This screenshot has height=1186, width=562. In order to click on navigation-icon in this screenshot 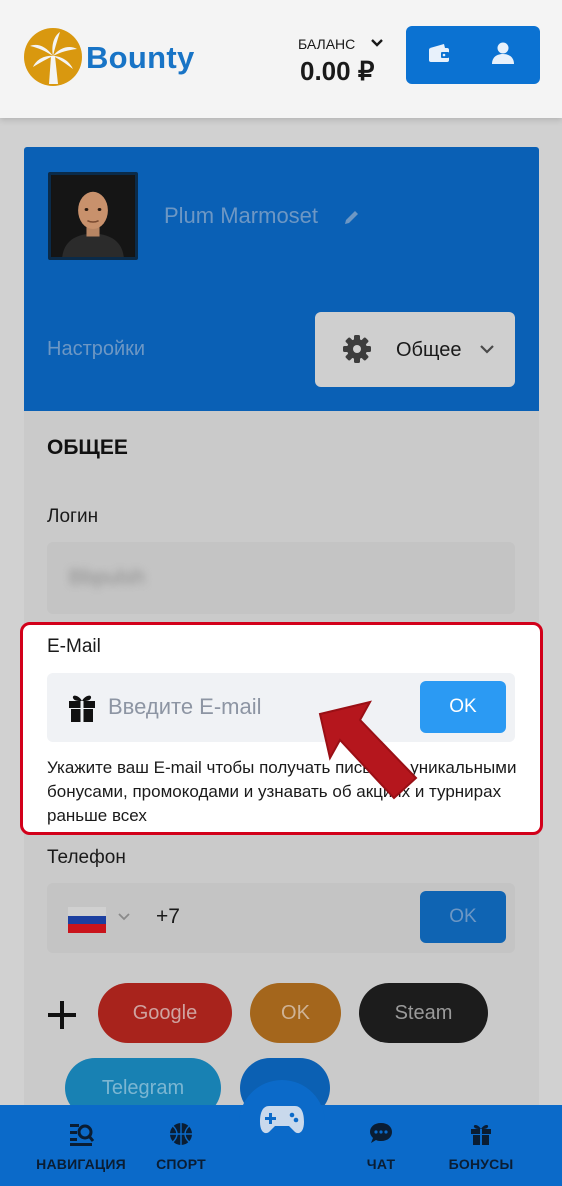, I will do `click(82, 1135)`.